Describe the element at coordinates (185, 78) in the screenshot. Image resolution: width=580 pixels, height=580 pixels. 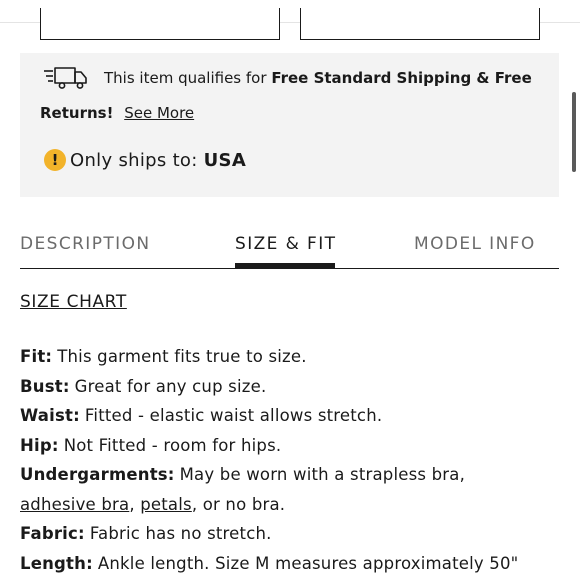
I see `shipping-prefix: This item qualifies for` at that location.